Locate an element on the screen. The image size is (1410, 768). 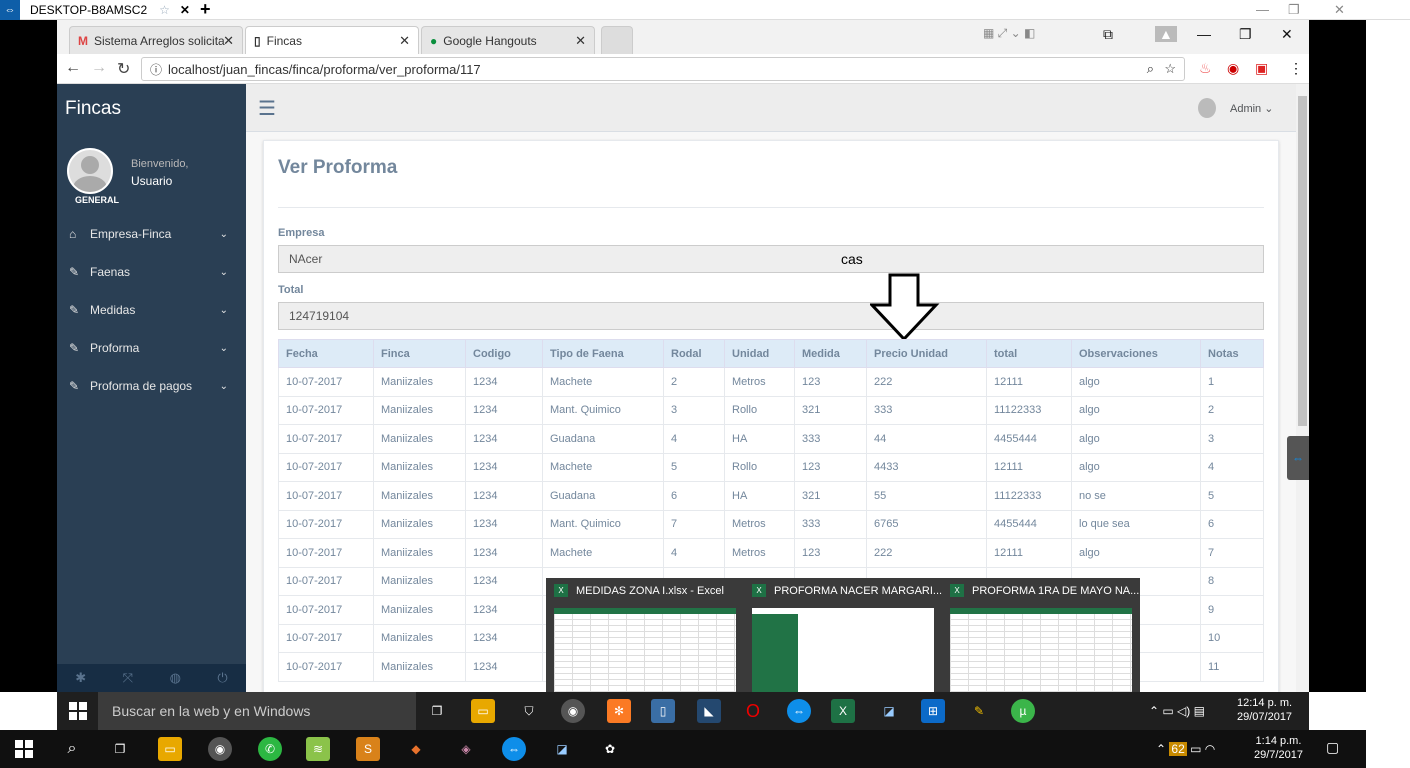
reload-icon: ↻ is located at coordinates (123, 69).